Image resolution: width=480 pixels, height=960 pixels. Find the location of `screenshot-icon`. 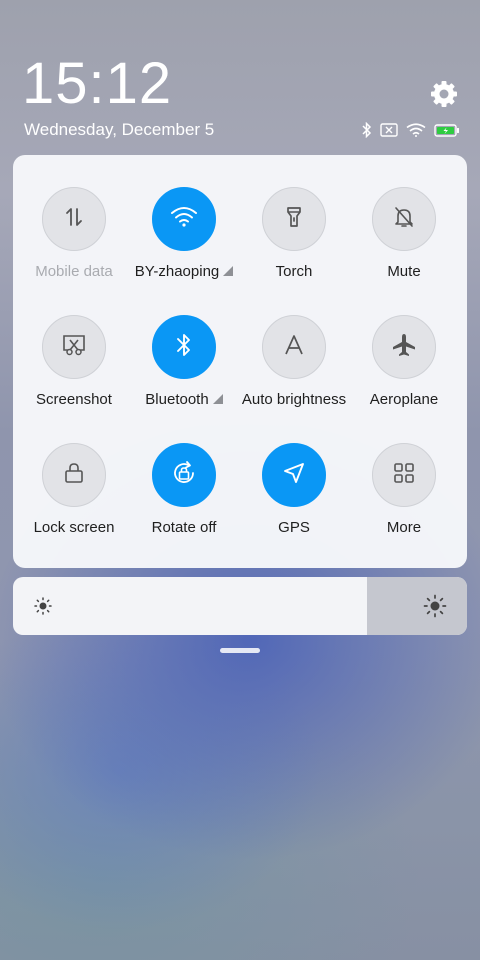

screenshot-icon is located at coordinates (74, 347).